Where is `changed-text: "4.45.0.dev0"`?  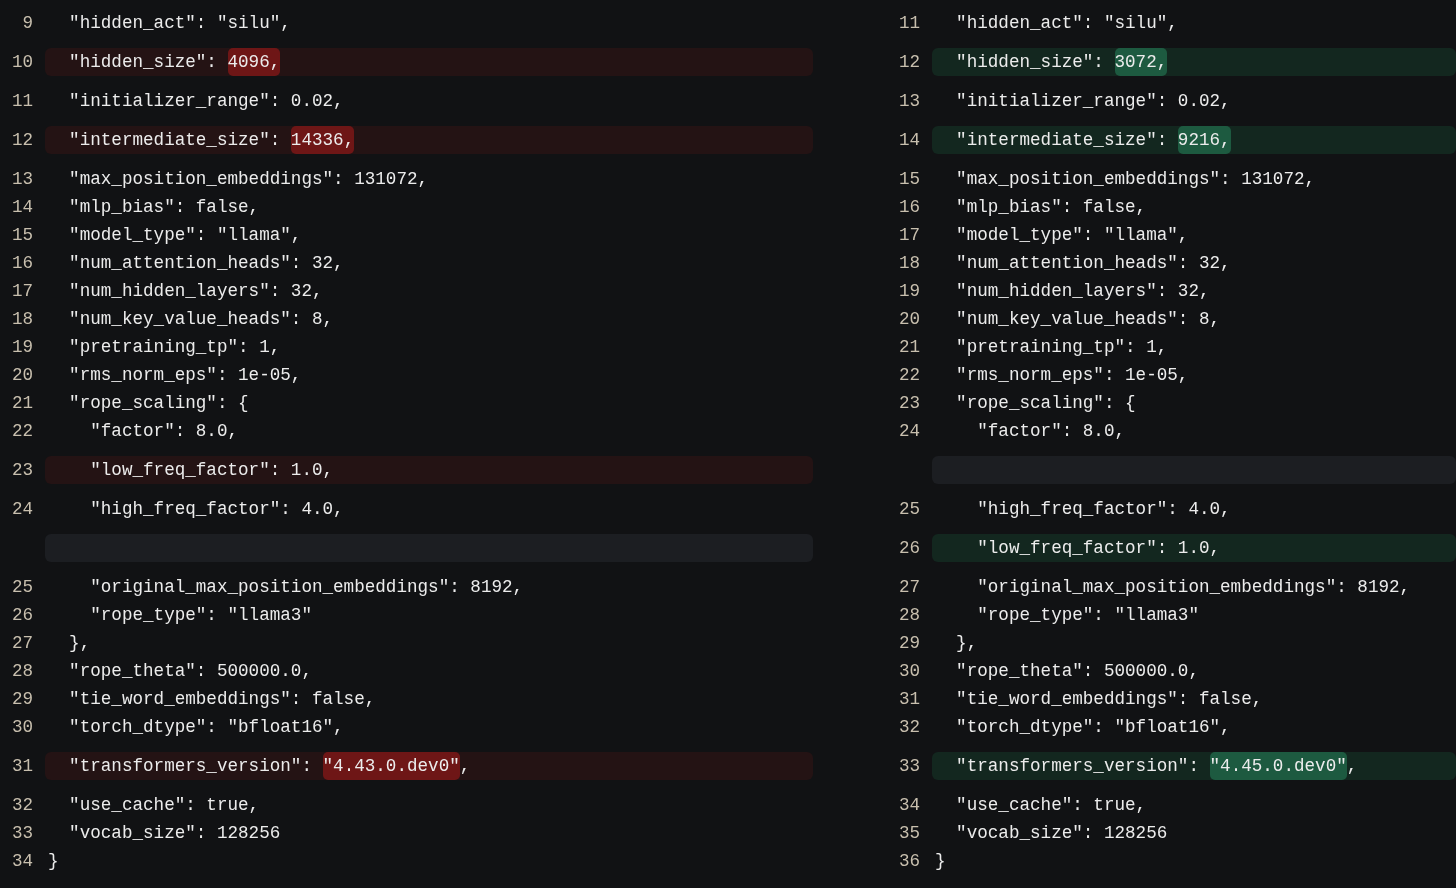 changed-text: "4.45.0.dev0" is located at coordinates (1278, 766).